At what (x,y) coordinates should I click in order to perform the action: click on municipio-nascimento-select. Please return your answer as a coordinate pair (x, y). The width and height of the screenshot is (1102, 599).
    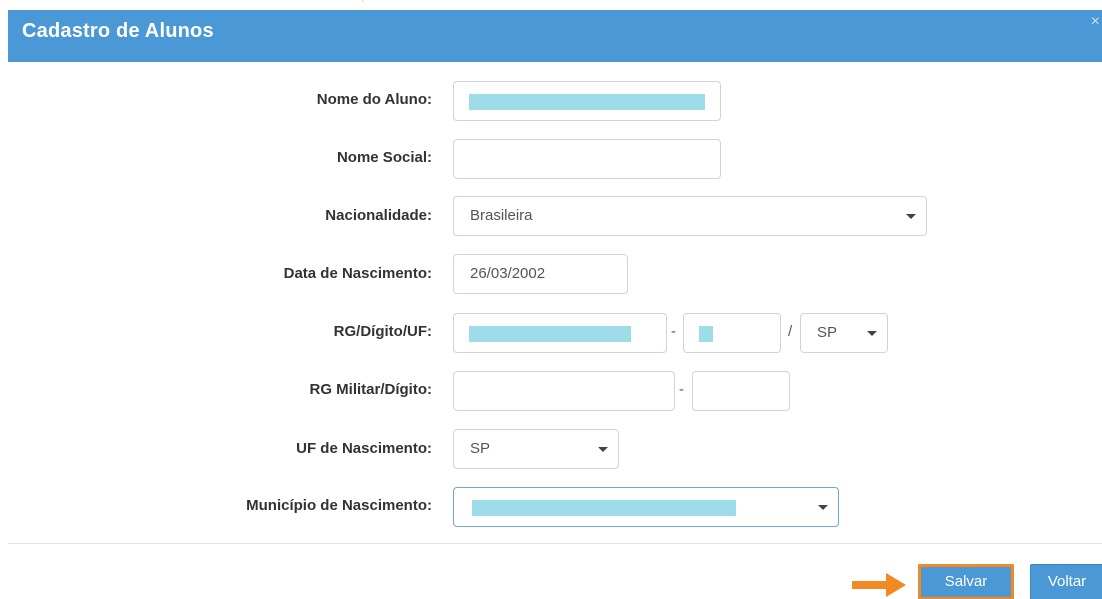
    Looking at the image, I should click on (646, 507).